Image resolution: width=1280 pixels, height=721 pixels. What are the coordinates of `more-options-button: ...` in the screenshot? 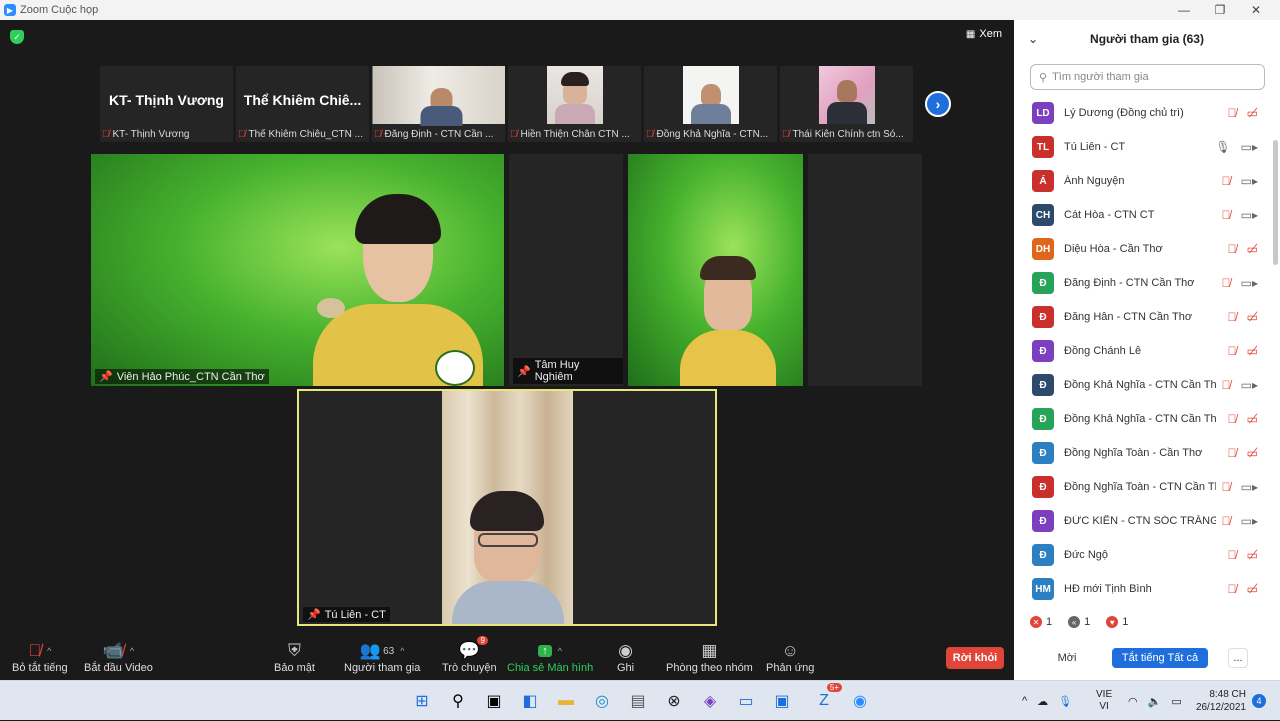 It's located at (1238, 658).